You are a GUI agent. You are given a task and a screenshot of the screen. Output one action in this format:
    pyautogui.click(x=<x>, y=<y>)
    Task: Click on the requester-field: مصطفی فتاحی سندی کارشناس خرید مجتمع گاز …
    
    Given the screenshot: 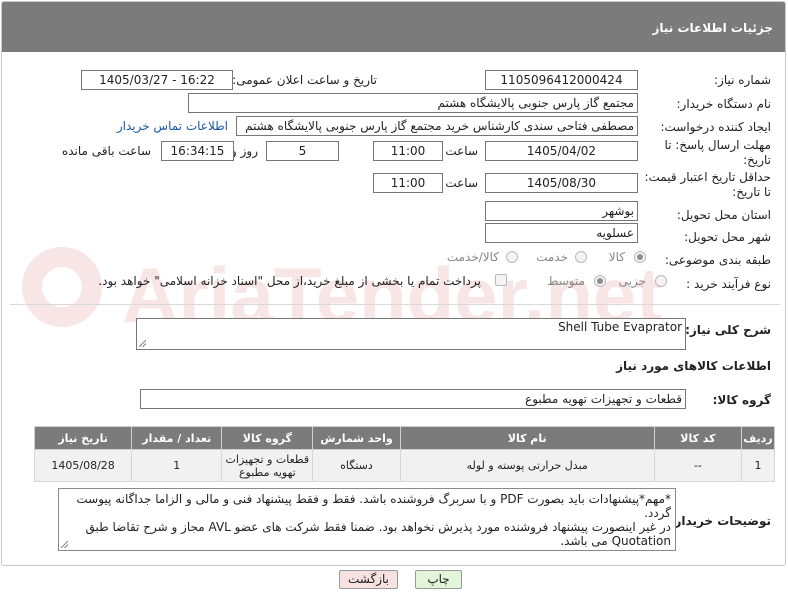 What is the action you would take?
    pyautogui.click(x=437, y=126)
    